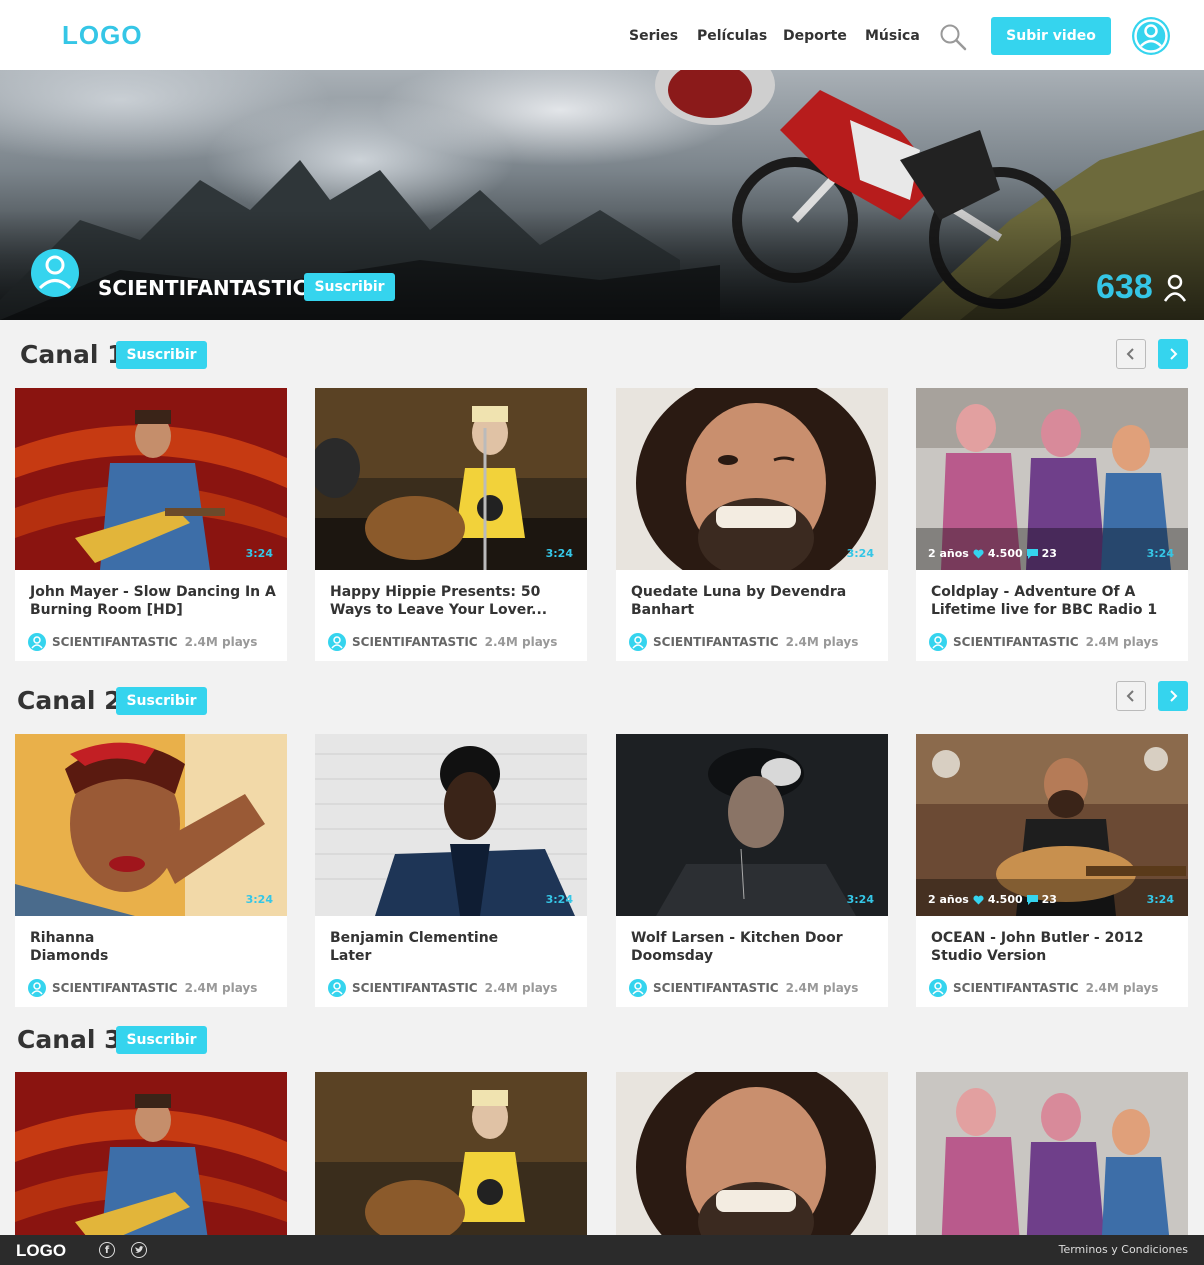 Image resolution: width=1204 pixels, height=1265 pixels. I want to click on video-title: Quedate Luna by Devendra Banhart, so click(756, 601).